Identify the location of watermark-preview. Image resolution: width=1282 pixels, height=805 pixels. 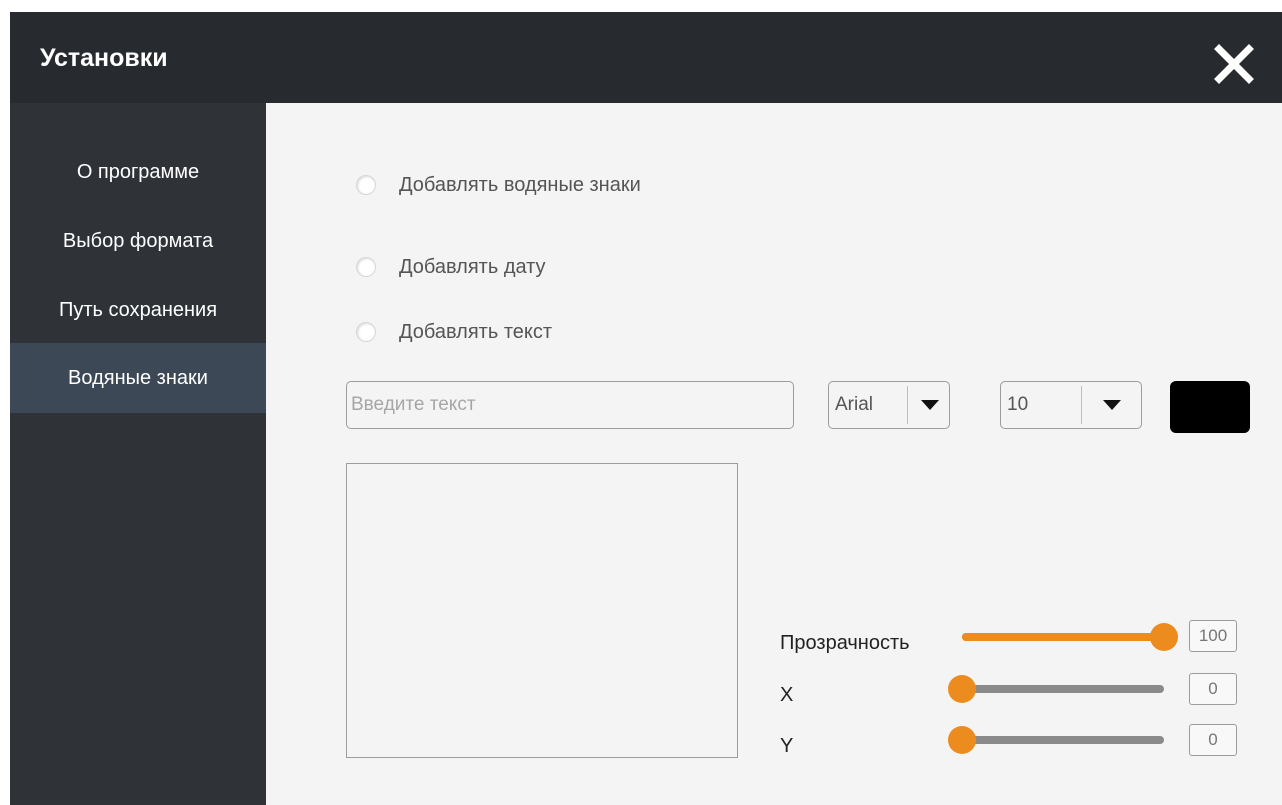
(542, 610).